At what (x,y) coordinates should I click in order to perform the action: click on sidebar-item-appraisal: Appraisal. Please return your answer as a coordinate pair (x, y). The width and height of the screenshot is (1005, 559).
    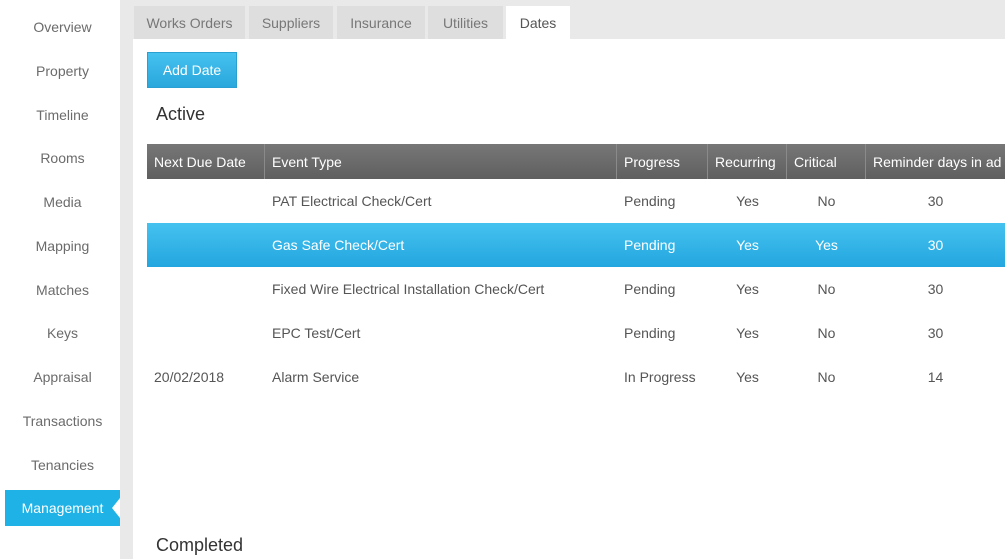
    Looking at the image, I should click on (62, 377).